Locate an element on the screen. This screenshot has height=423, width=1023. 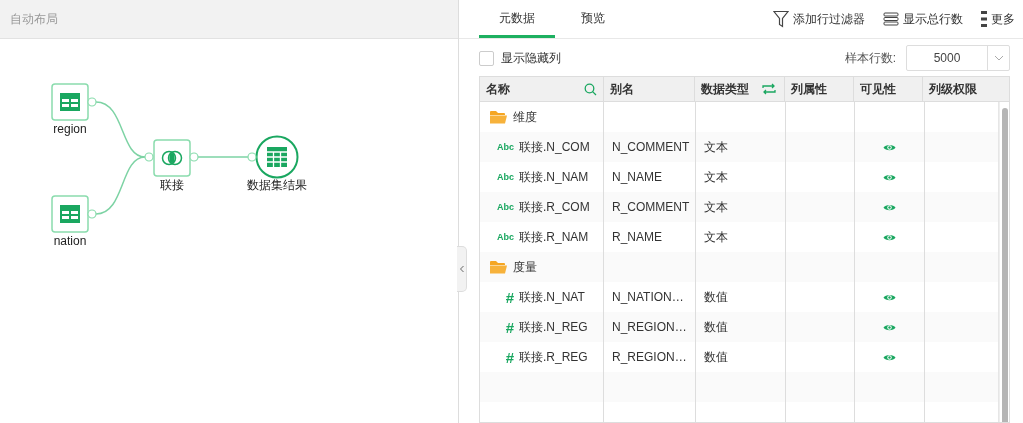
result-node is located at coordinates (277, 157).